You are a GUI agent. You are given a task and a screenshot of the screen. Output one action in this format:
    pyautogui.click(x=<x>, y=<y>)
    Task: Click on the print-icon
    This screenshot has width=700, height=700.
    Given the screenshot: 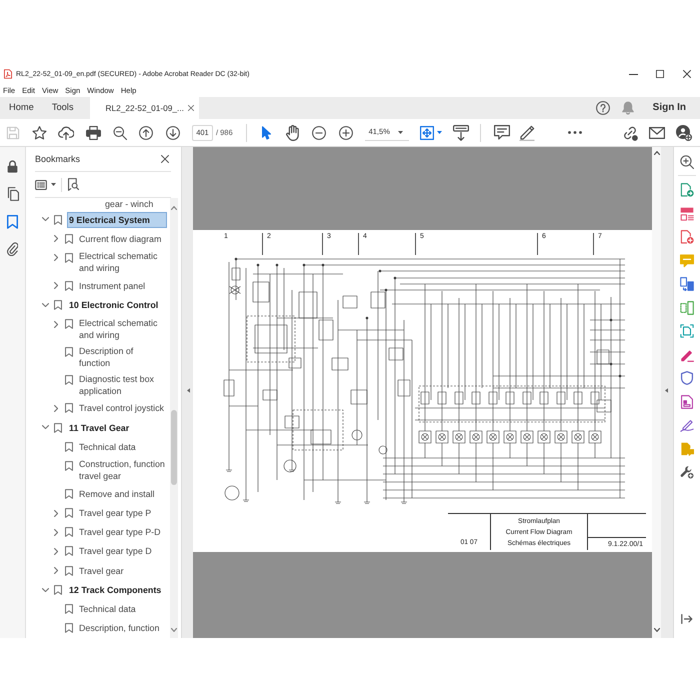 What is the action you would take?
    pyautogui.click(x=93, y=133)
    